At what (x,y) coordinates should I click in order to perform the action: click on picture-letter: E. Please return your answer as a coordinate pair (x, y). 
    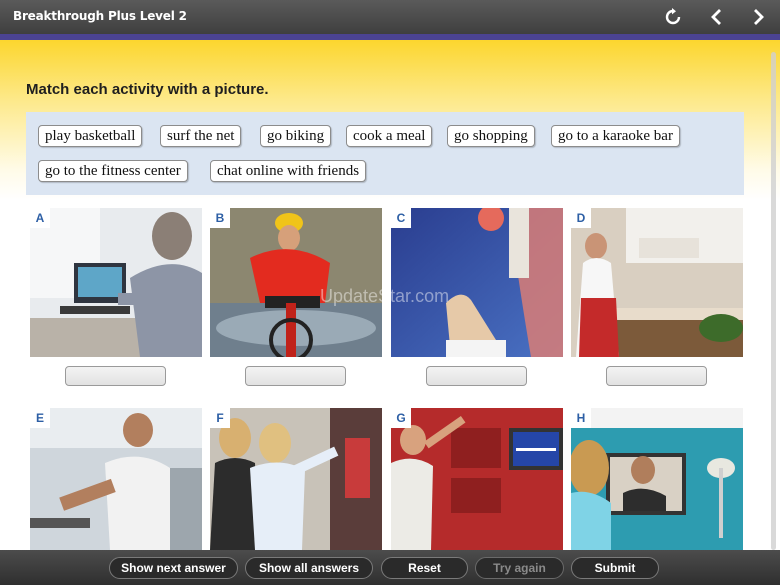
    Looking at the image, I should click on (40, 418).